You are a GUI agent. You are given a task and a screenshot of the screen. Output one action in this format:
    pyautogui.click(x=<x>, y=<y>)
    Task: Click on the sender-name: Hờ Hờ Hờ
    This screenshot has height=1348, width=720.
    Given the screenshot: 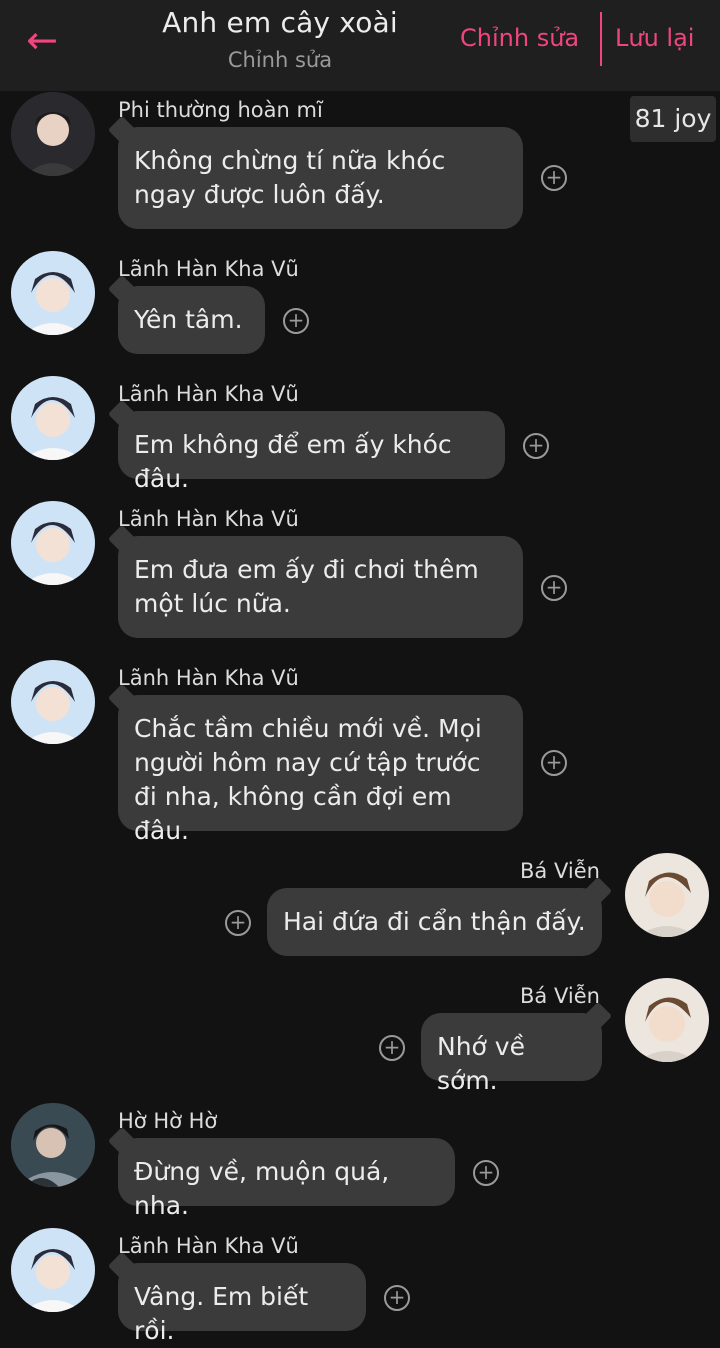 What is the action you would take?
    pyautogui.click(x=168, y=1121)
    